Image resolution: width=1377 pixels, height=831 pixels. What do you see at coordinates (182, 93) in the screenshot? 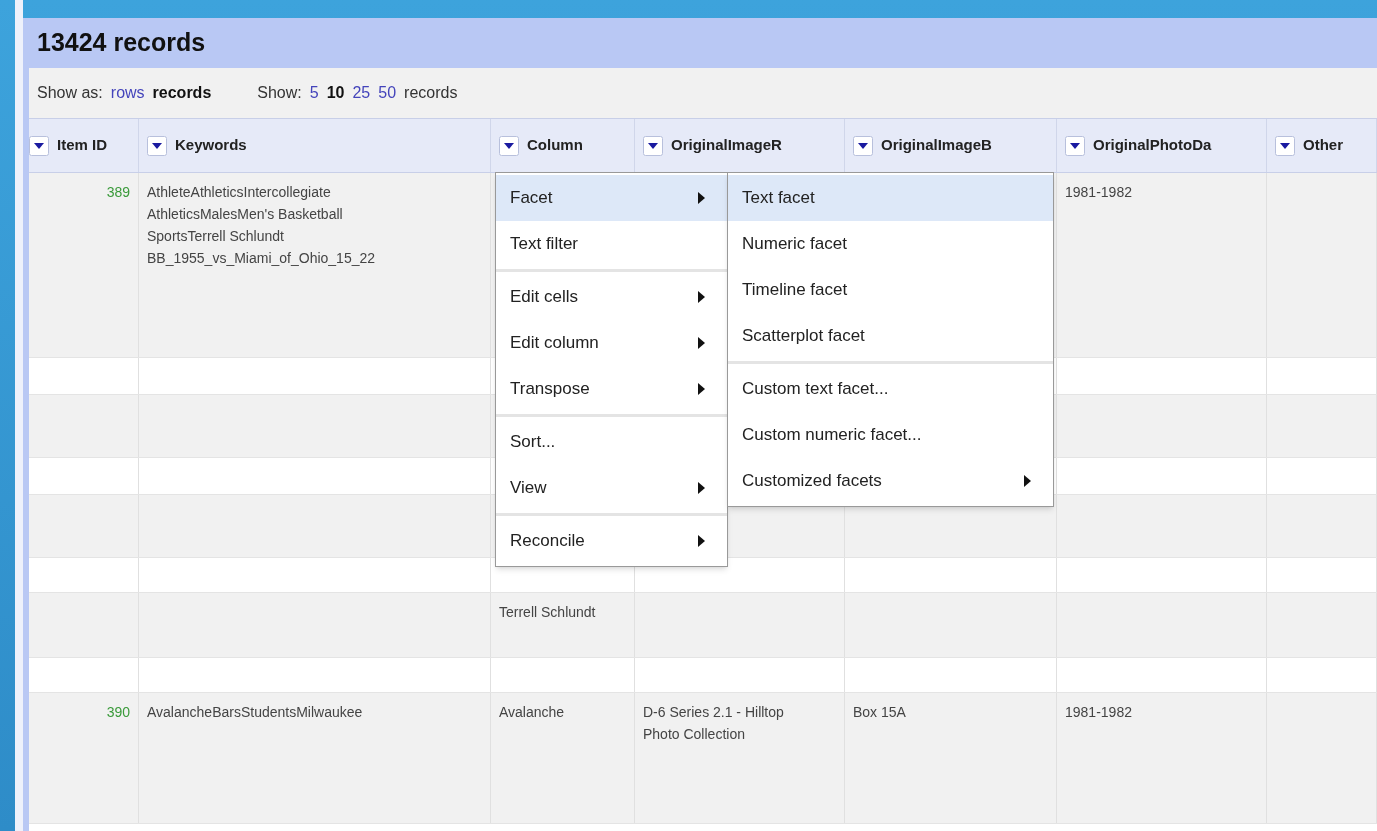
I see `view-mode-link: records` at bounding box center [182, 93].